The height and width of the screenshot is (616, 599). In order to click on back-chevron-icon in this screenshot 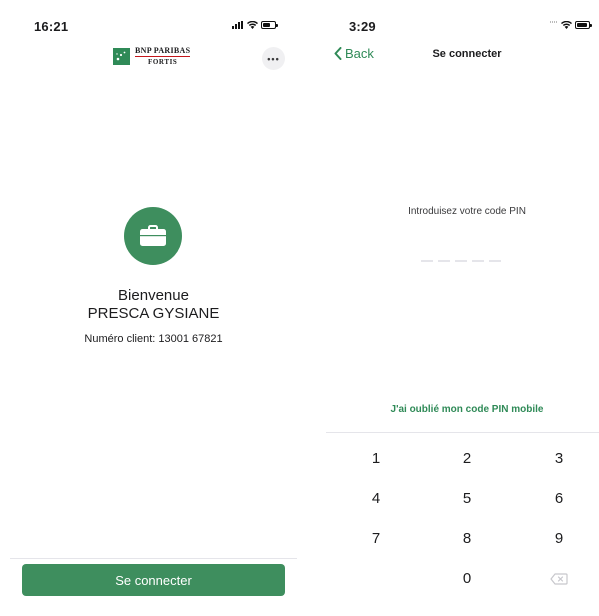, I will do `click(338, 53)`.